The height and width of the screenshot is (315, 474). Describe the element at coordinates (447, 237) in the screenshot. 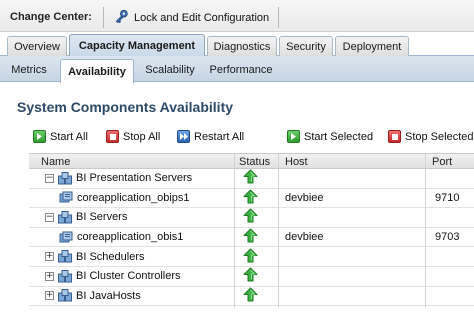

I see `port-cell: 9703` at that location.